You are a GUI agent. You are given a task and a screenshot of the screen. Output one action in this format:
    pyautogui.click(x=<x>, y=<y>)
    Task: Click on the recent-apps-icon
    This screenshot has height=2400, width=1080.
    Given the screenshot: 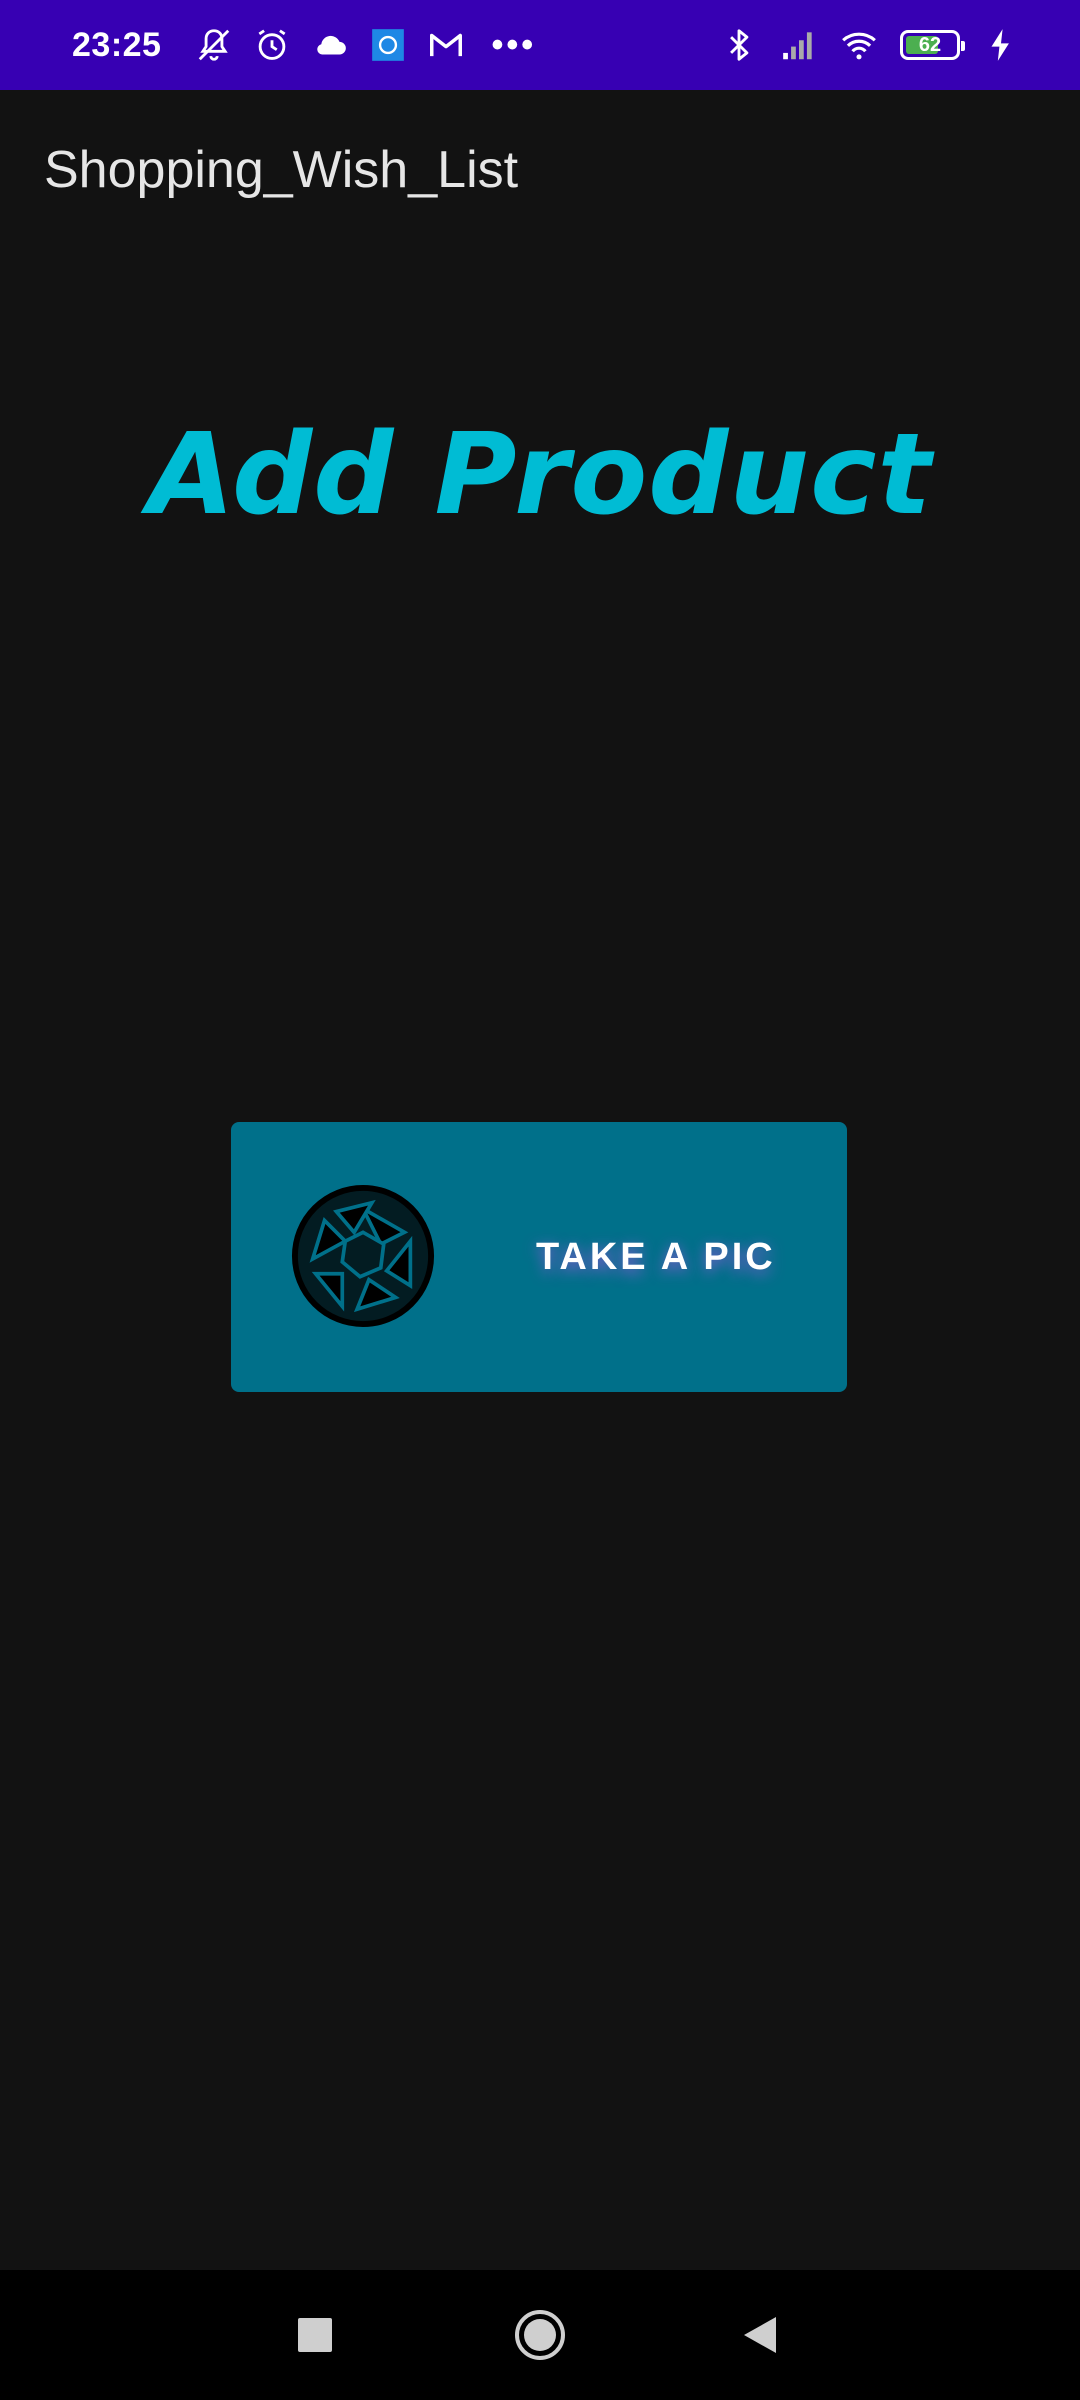 What is the action you would take?
    pyautogui.click(x=315, y=2335)
    